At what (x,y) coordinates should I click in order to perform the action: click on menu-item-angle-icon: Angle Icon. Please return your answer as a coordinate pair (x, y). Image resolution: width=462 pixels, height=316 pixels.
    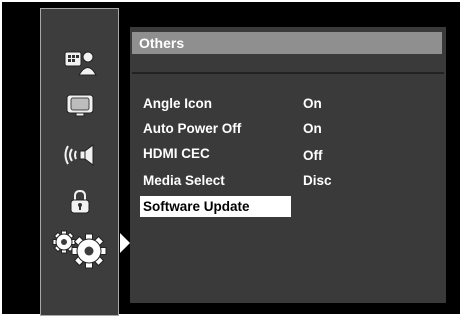
    Looking at the image, I should click on (177, 103).